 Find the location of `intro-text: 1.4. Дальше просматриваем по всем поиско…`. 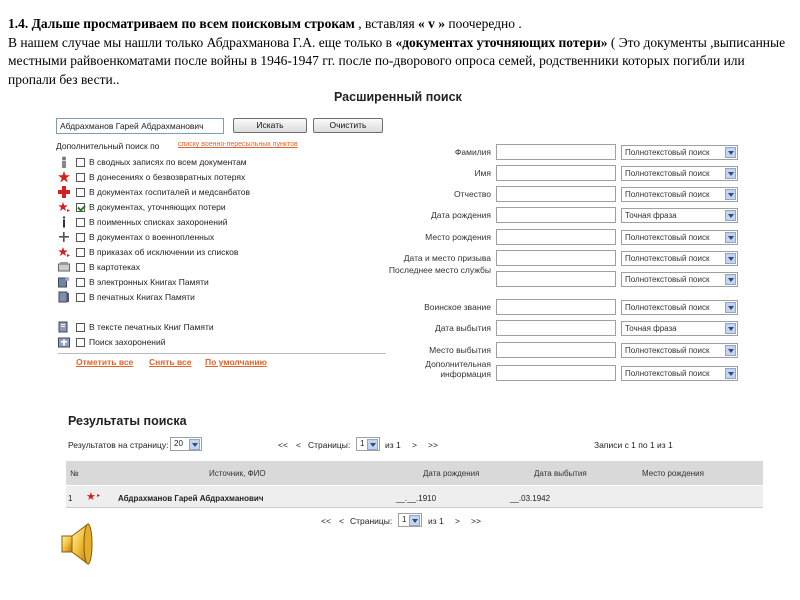

intro-text: 1.4. Дальше просматриваем по всем поиско… is located at coordinates (400, 52).